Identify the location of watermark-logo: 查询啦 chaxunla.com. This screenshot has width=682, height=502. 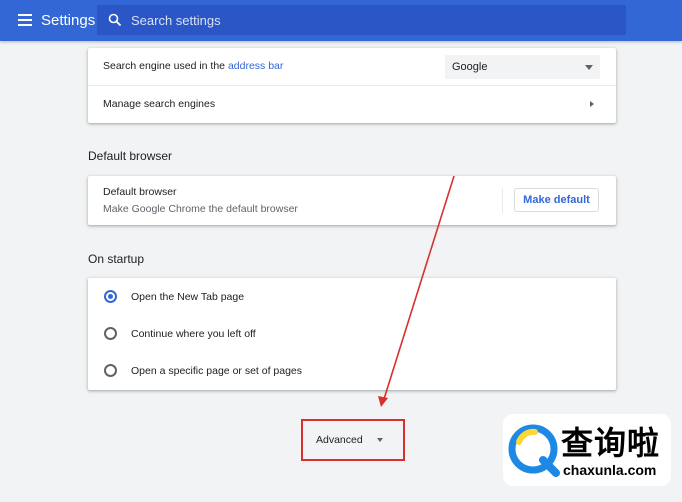
(587, 450).